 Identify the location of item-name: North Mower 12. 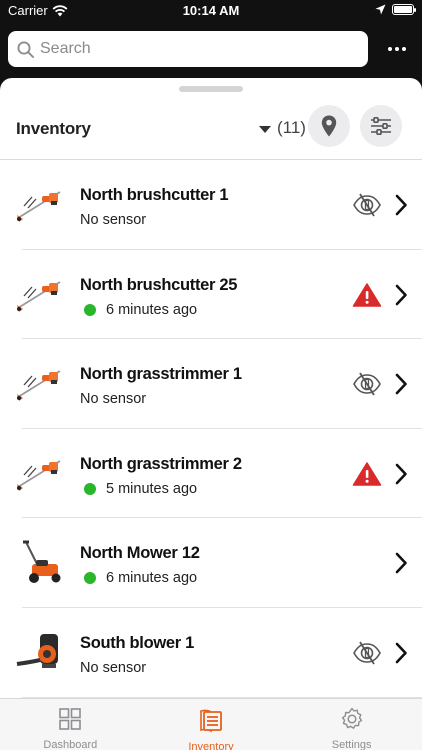
(140, 553).